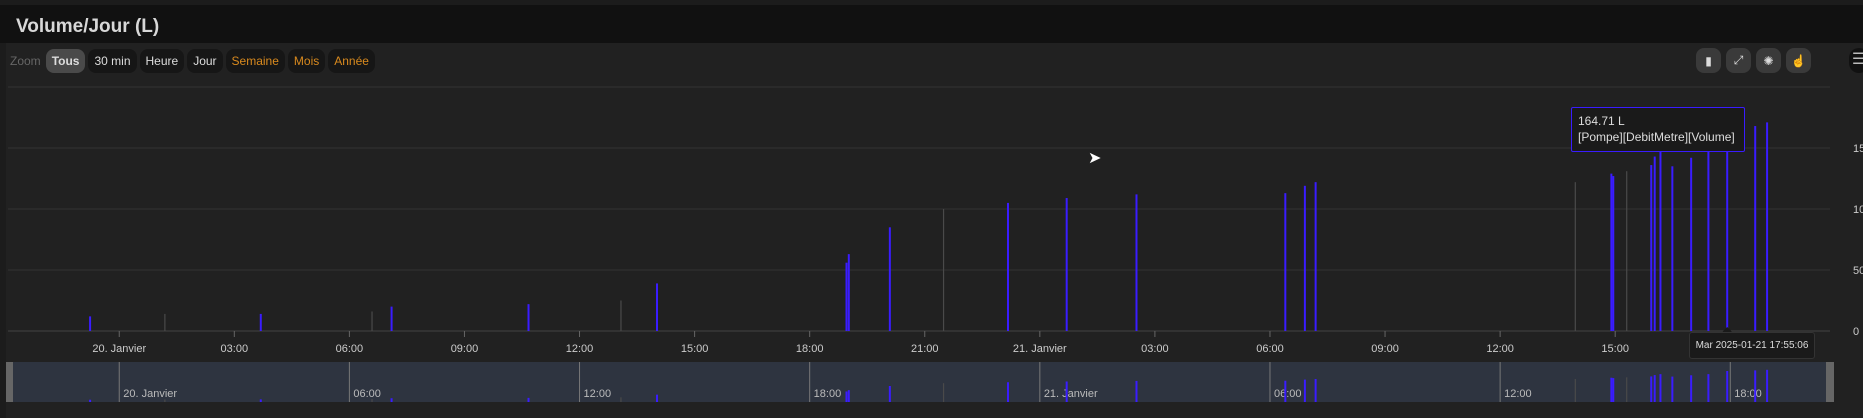 Image resolution: width=1863 pixels, height=418 pixels. Describe the element at coordinates (1040, 349) in the screenshot. I see `x-tick-label: 21. Janvier` at that location.